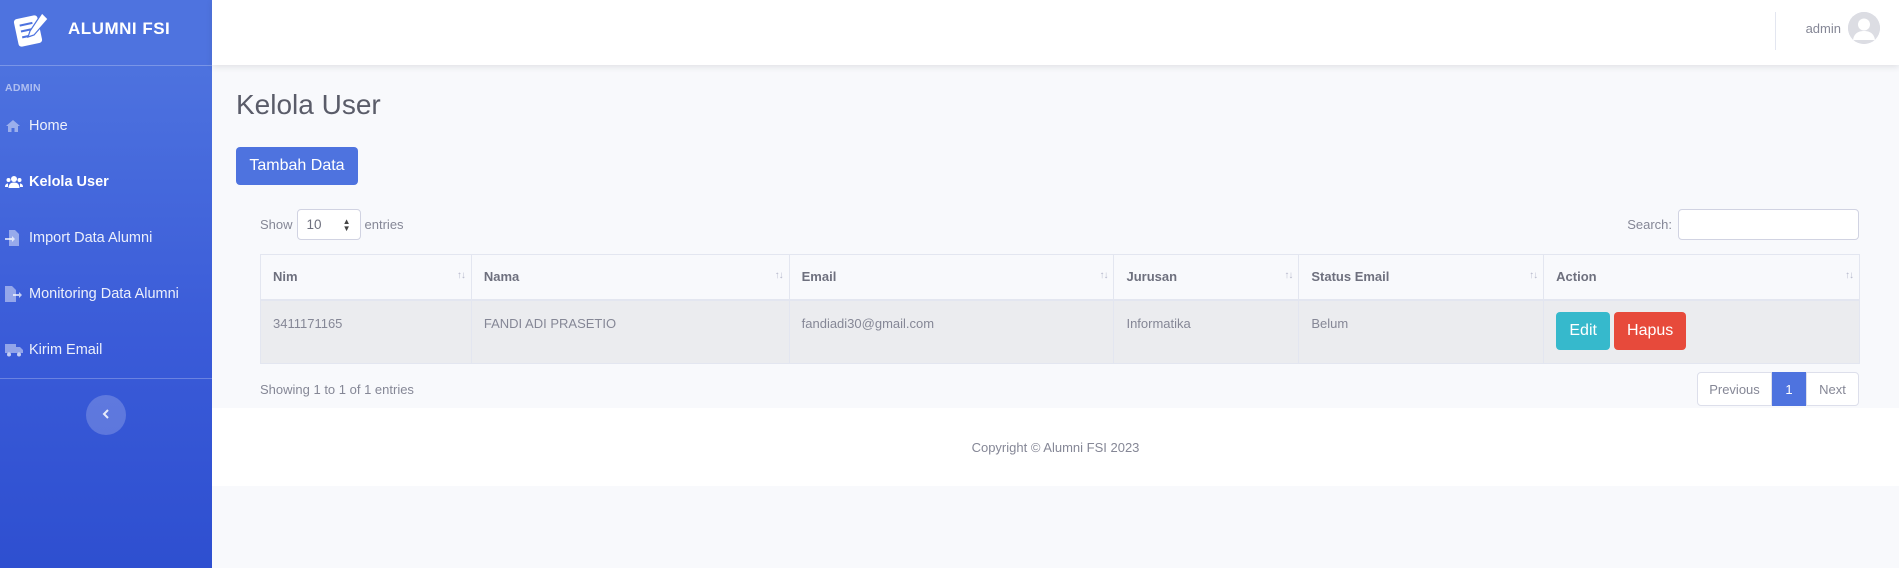  I want to click on entries-select-value: 10, so click(314, 224).